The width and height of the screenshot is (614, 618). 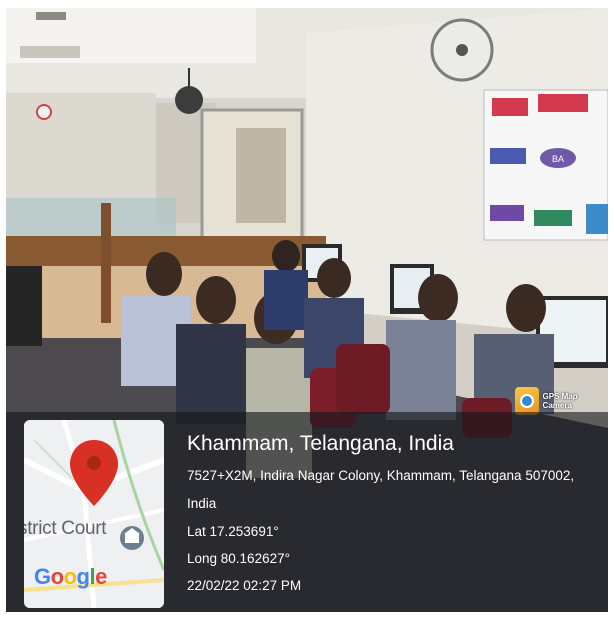 What do you see at coordinates (132, 538) in the screenshot?
I see `courthouse-icon` at bounding box center [132, 538].